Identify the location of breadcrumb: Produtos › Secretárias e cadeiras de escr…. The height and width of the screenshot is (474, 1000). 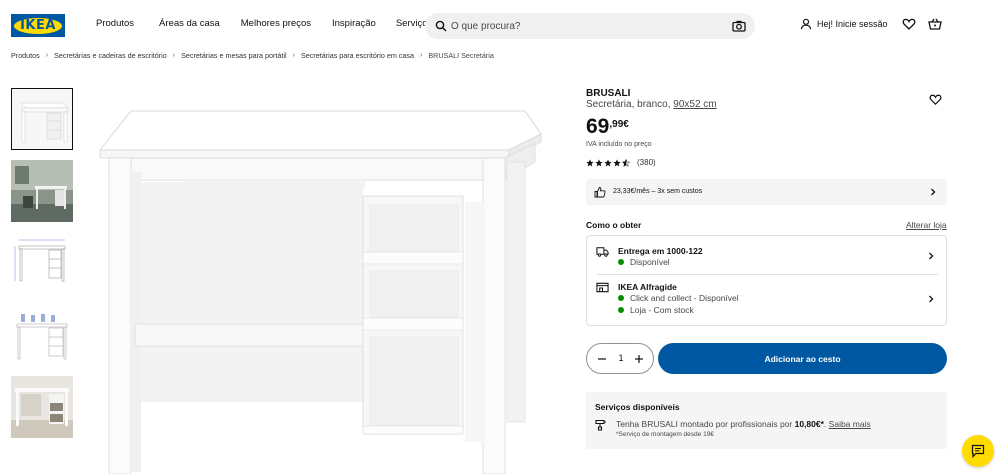
(252, 55).